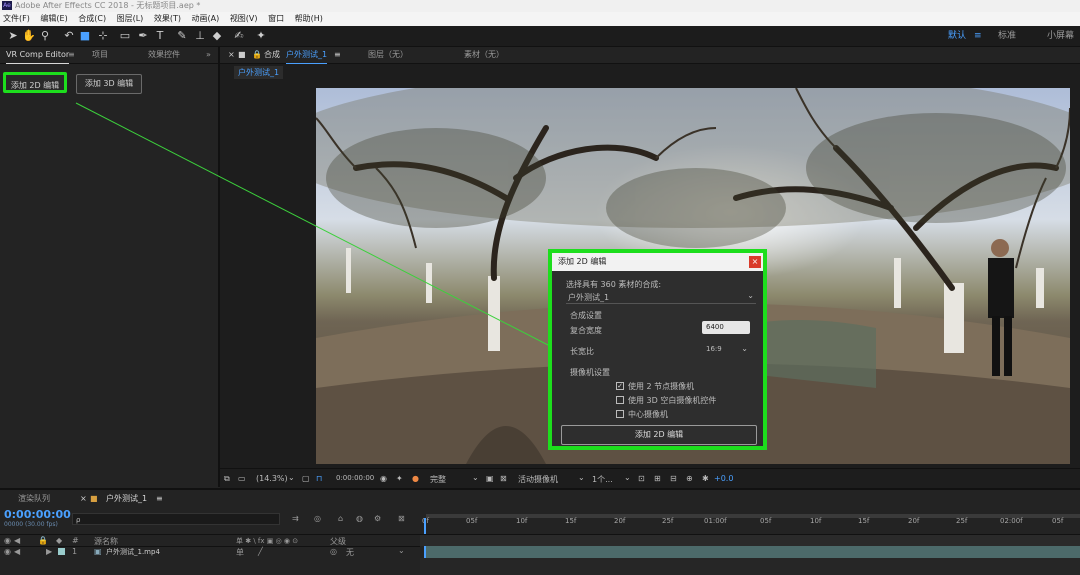 The height and width of the screenshot is (575, 1080). What do you see at coordinates (210, 552) in the screenshot?
I see `layer-row: ◉ ◀ ▶ 1 ▣ 户外测试_1.mp4 单 ╱ ◎ 无 ⌄` at bounding box center [210, 552].